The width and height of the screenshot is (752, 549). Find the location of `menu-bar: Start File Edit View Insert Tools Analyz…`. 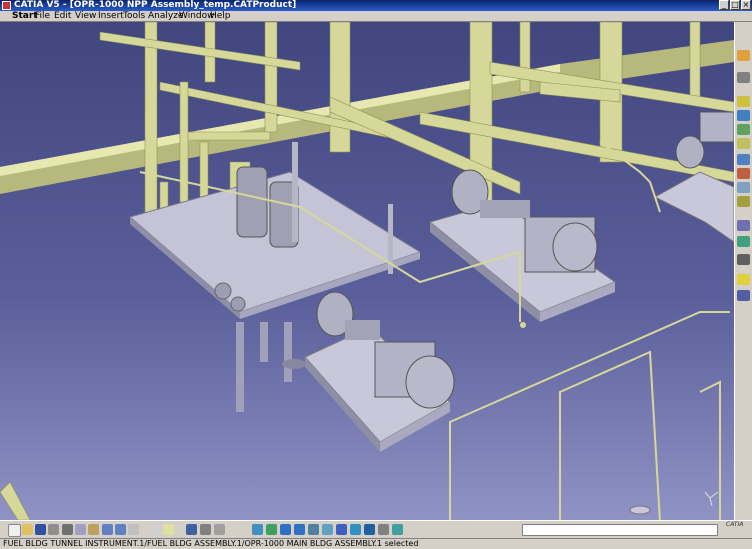

menu-bar: Start File Edit View Insert Tools Analyz… is located at coordinates (376, 16).